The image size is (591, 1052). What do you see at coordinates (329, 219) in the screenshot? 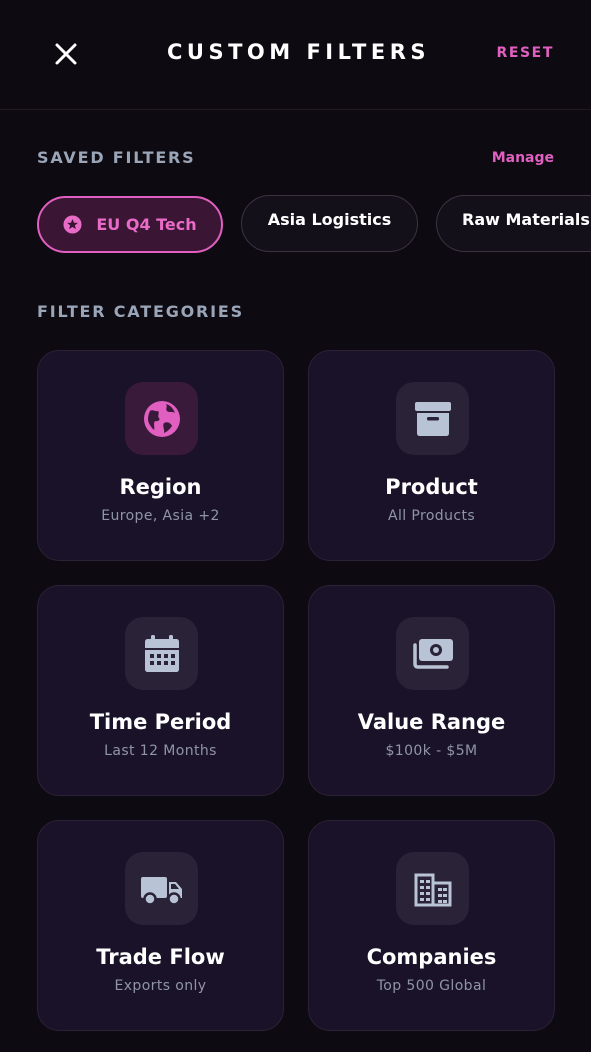
I see `chip-label: Asia Logistics` at bounding box center [329, 219].